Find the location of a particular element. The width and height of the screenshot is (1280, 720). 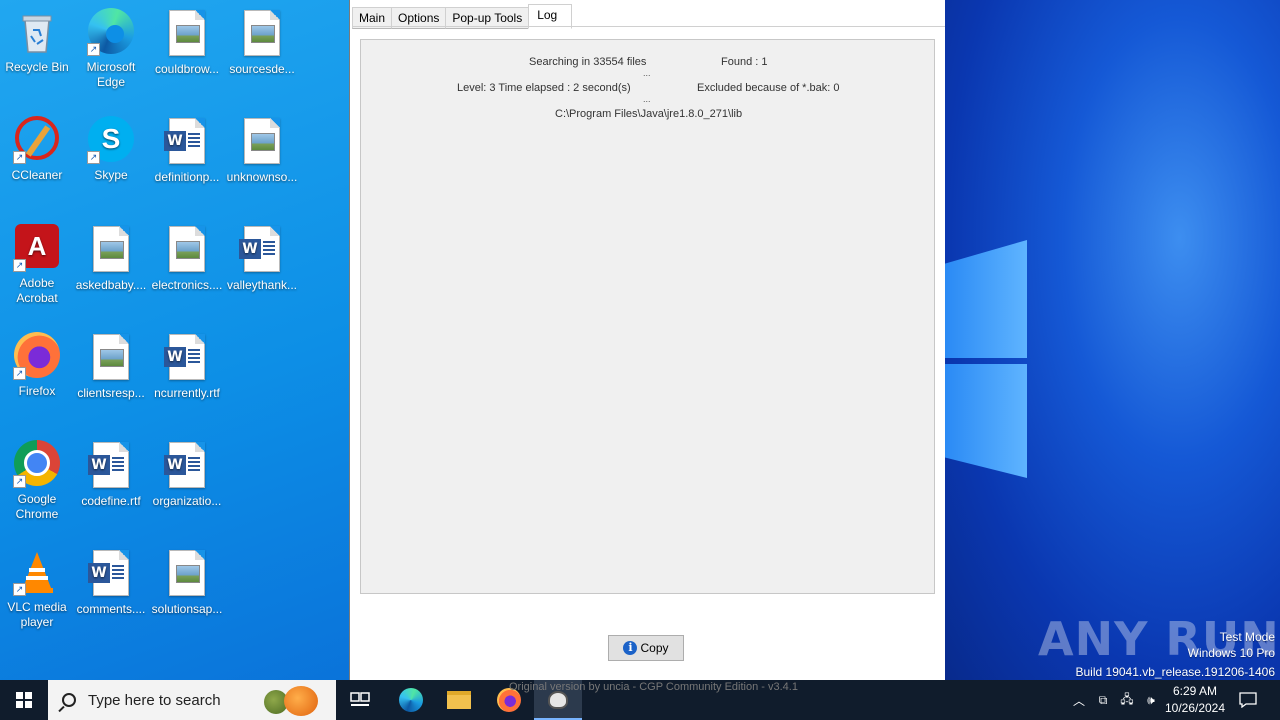

taskbar-clock: 6:29 AM 10/26/2024 is located at coordinates (1195, 700).